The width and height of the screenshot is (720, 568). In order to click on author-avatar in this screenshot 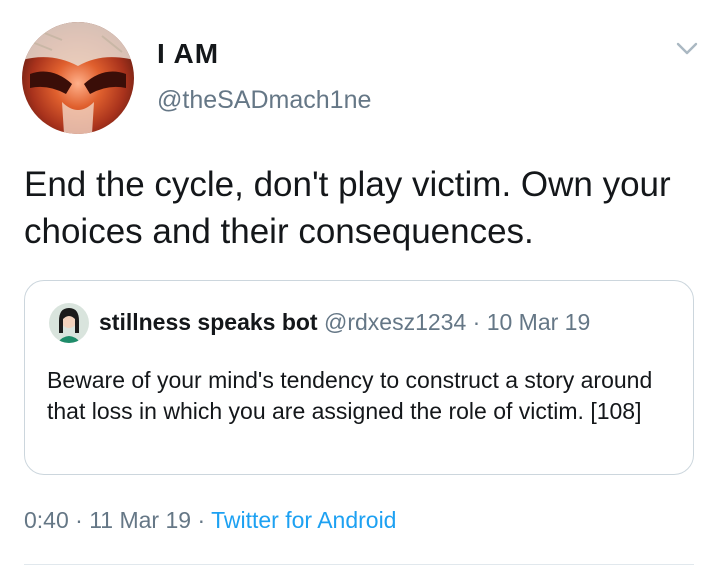, I will do `click(78, 78)`.